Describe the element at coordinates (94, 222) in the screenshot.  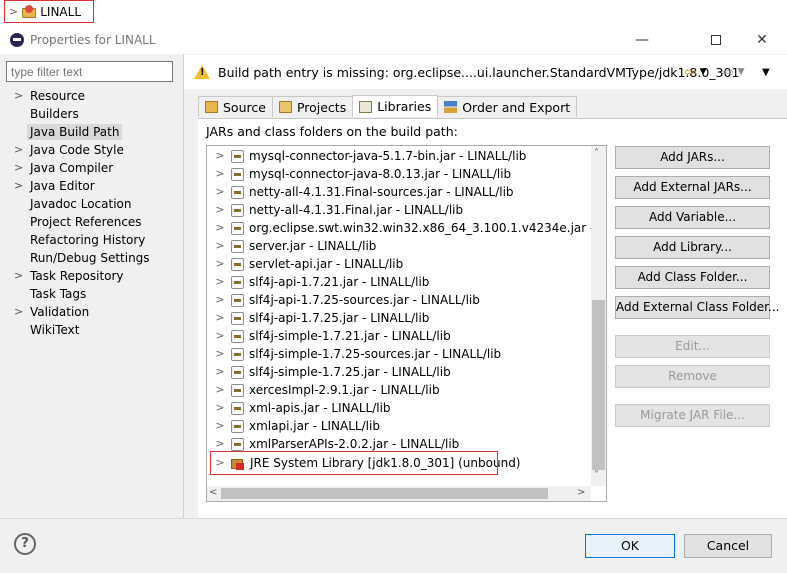
I see `tree-item-project-references: Project References` at that location.